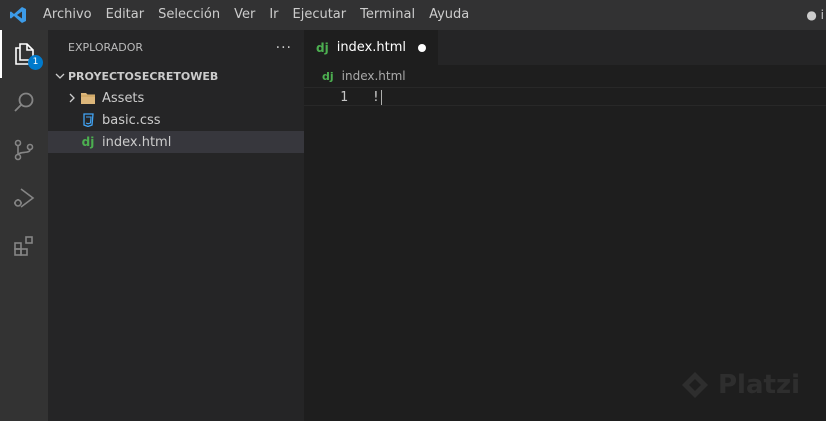 This screenshot has width=826, height=421. Describe the element at coordinates (131, 120) in the screenshot. I see `tree-item-label: basic.css` at that location.